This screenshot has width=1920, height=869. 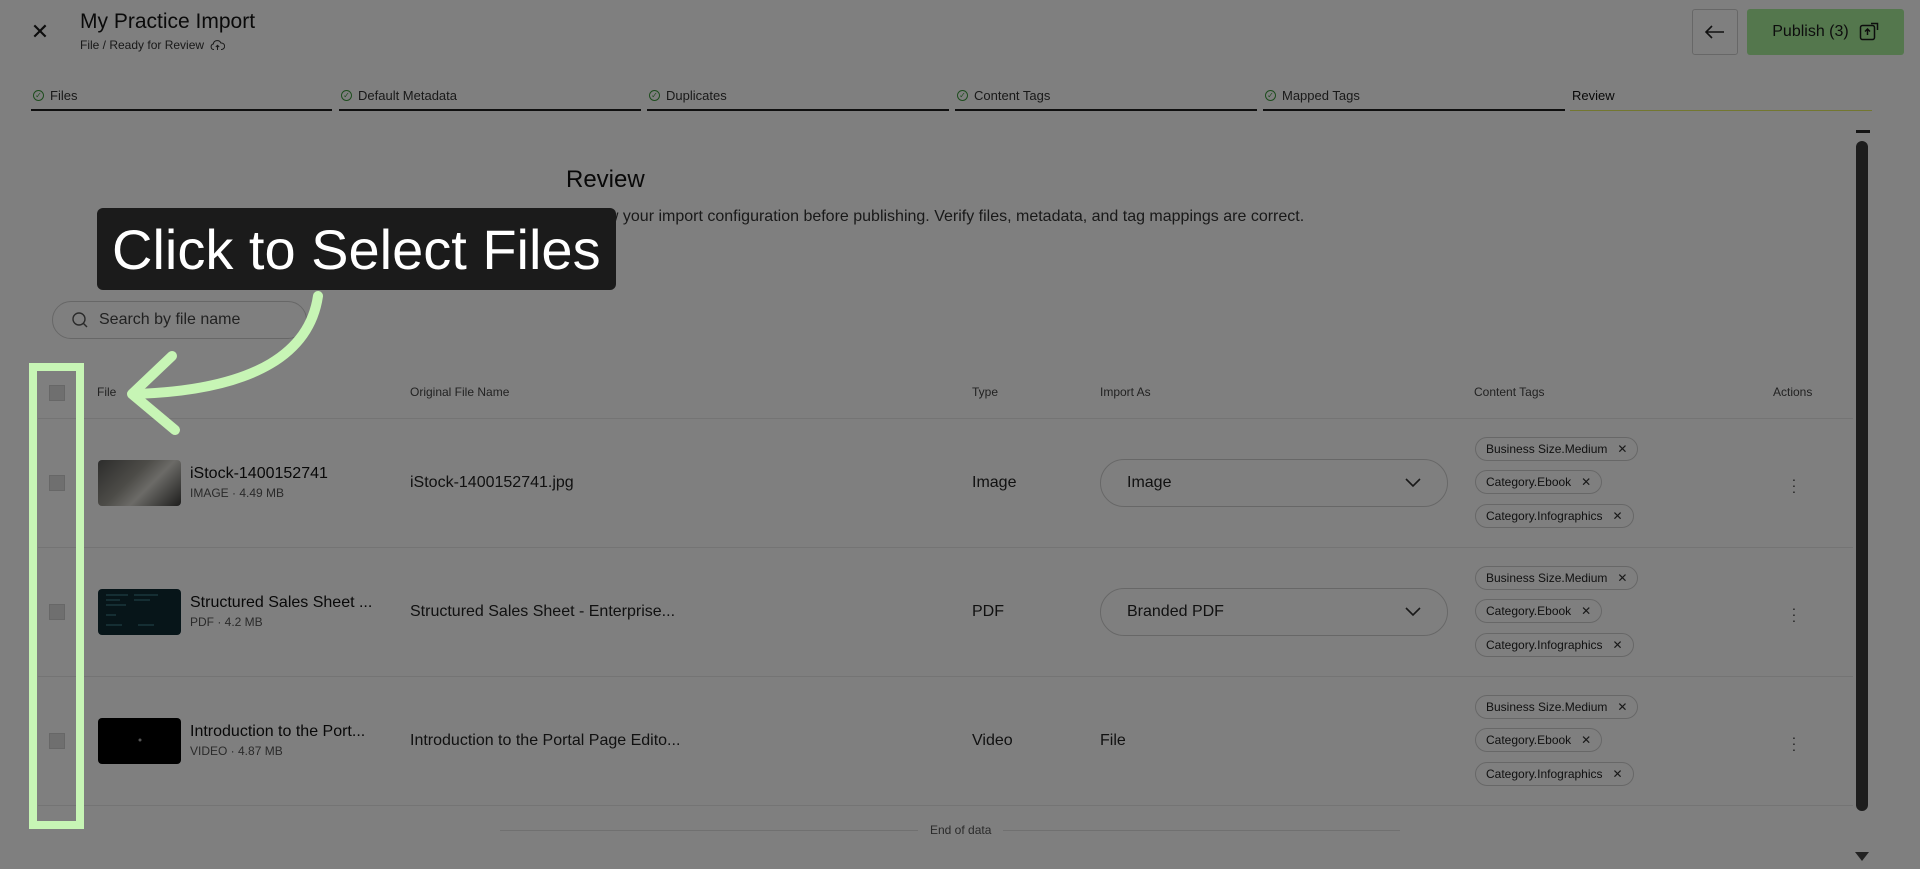 What do you see at coordinates (994, 482) in the screenshot?
I see `file-type: Image` at bounding box center [994, 482].